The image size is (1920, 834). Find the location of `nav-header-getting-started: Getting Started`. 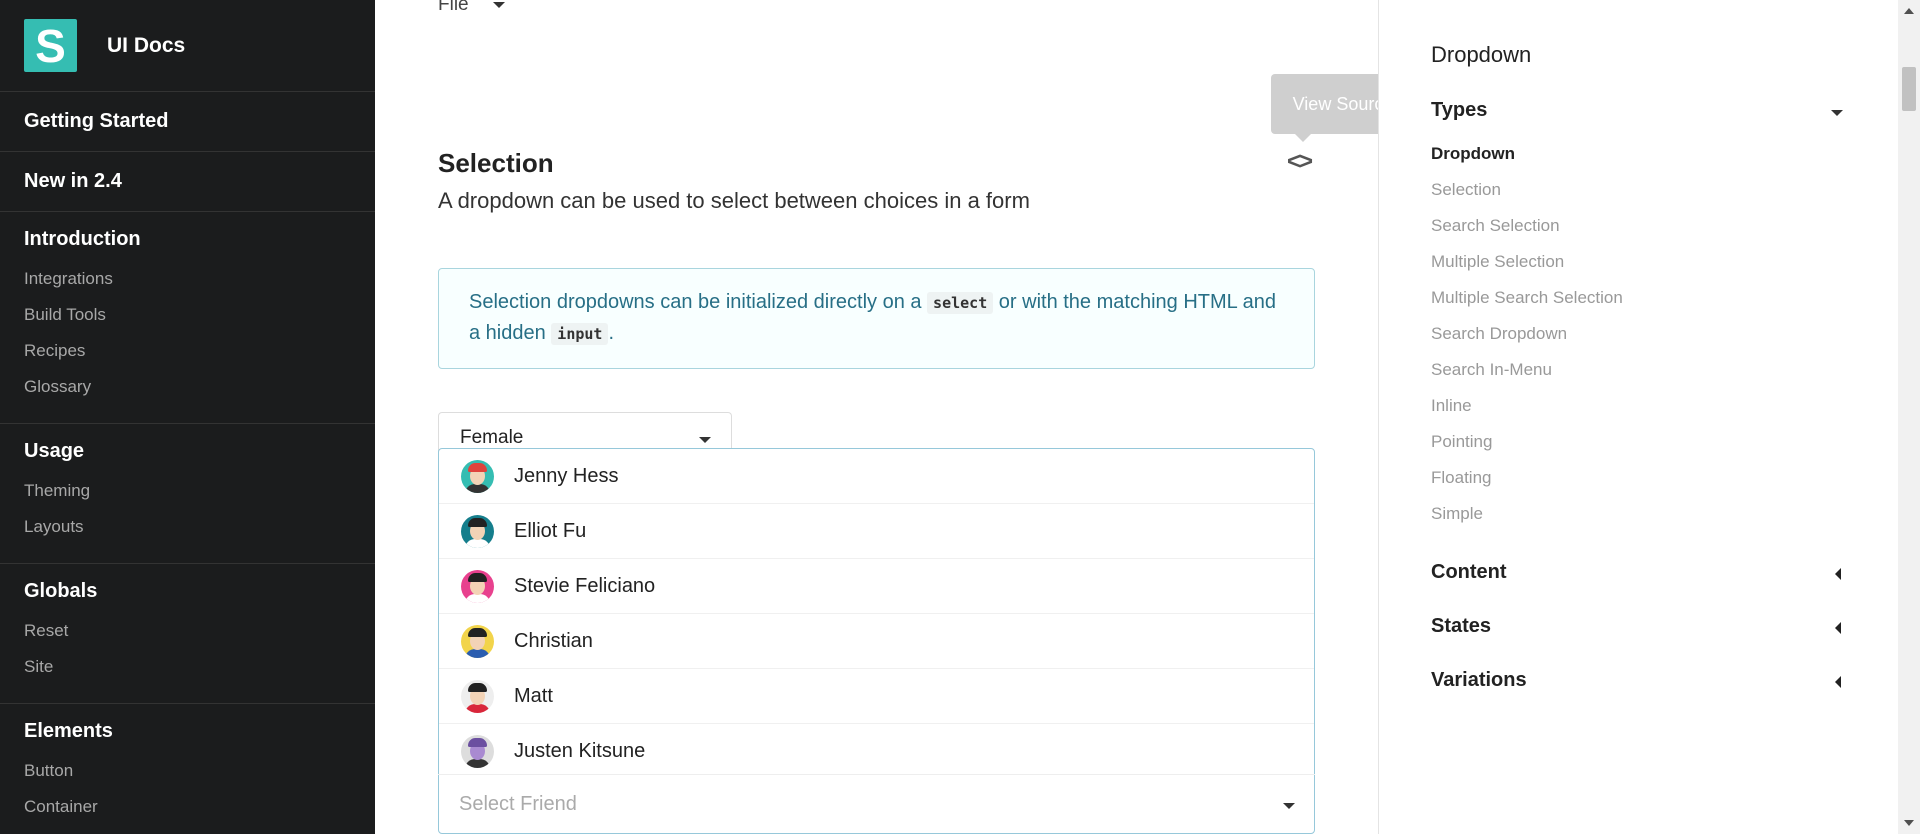

nav-header-getting-started: Getting Started is located at coordinates (187, 121).